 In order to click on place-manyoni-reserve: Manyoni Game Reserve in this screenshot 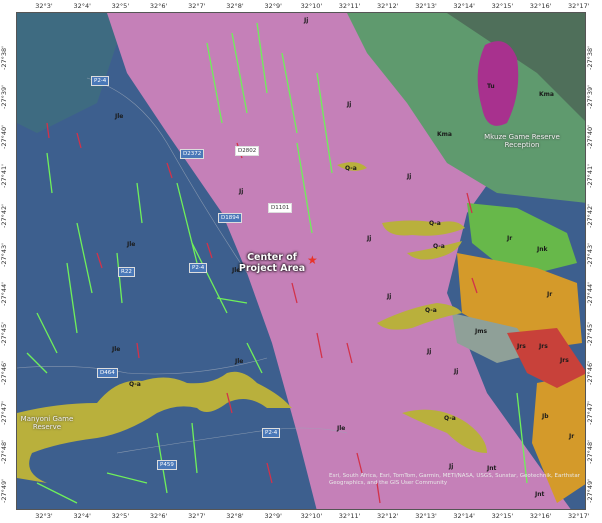, I will do `click(47, 423)`.